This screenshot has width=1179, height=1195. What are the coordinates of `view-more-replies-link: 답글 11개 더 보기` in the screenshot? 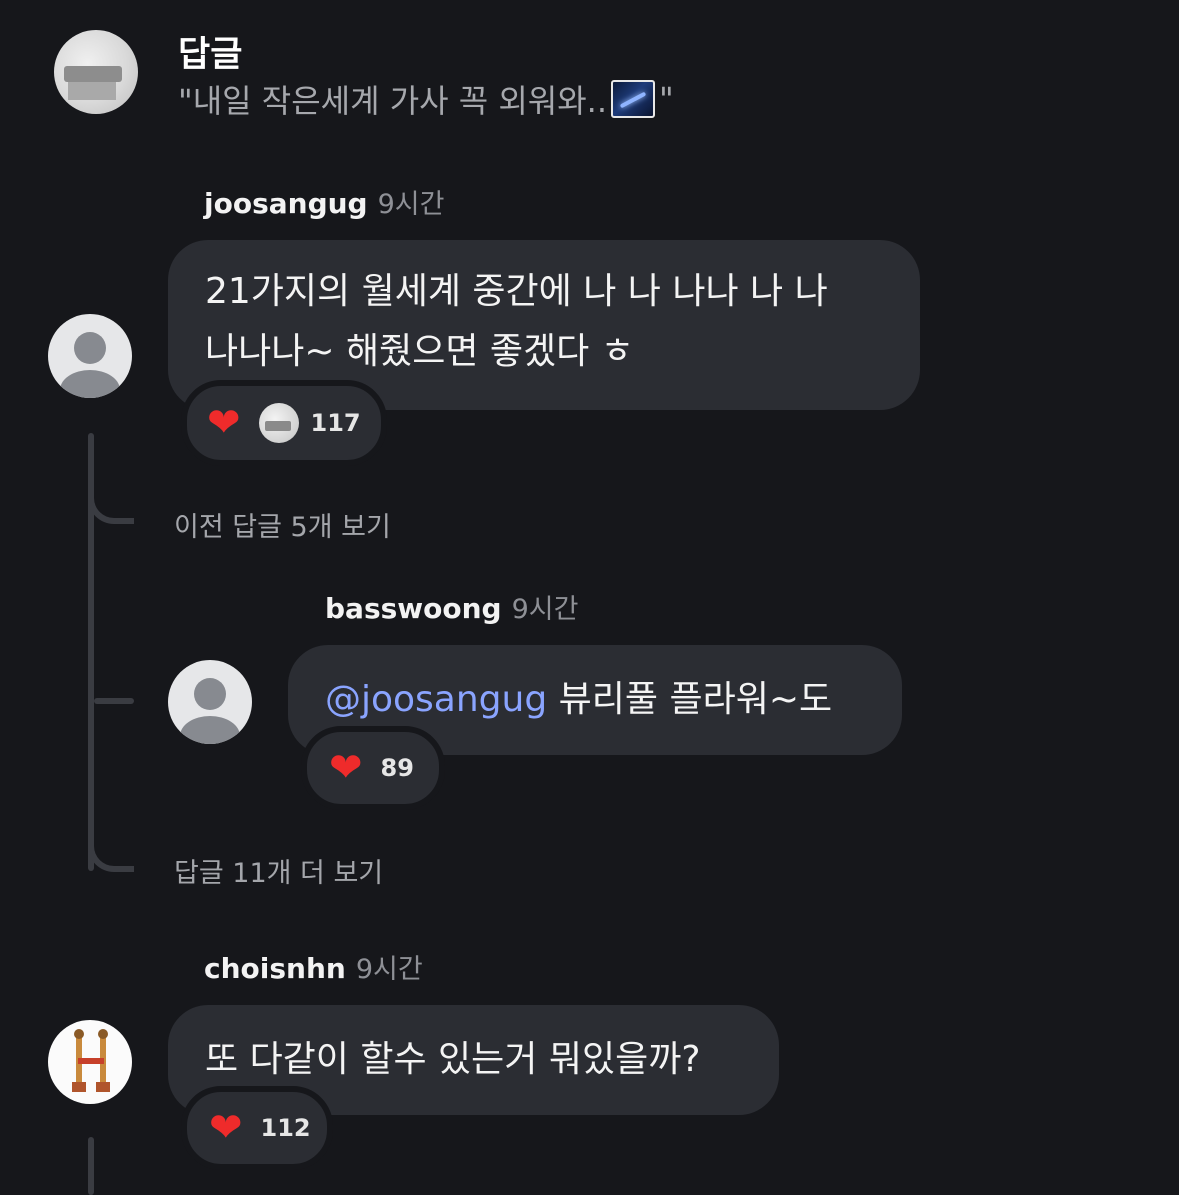 It's located at (278, 870).